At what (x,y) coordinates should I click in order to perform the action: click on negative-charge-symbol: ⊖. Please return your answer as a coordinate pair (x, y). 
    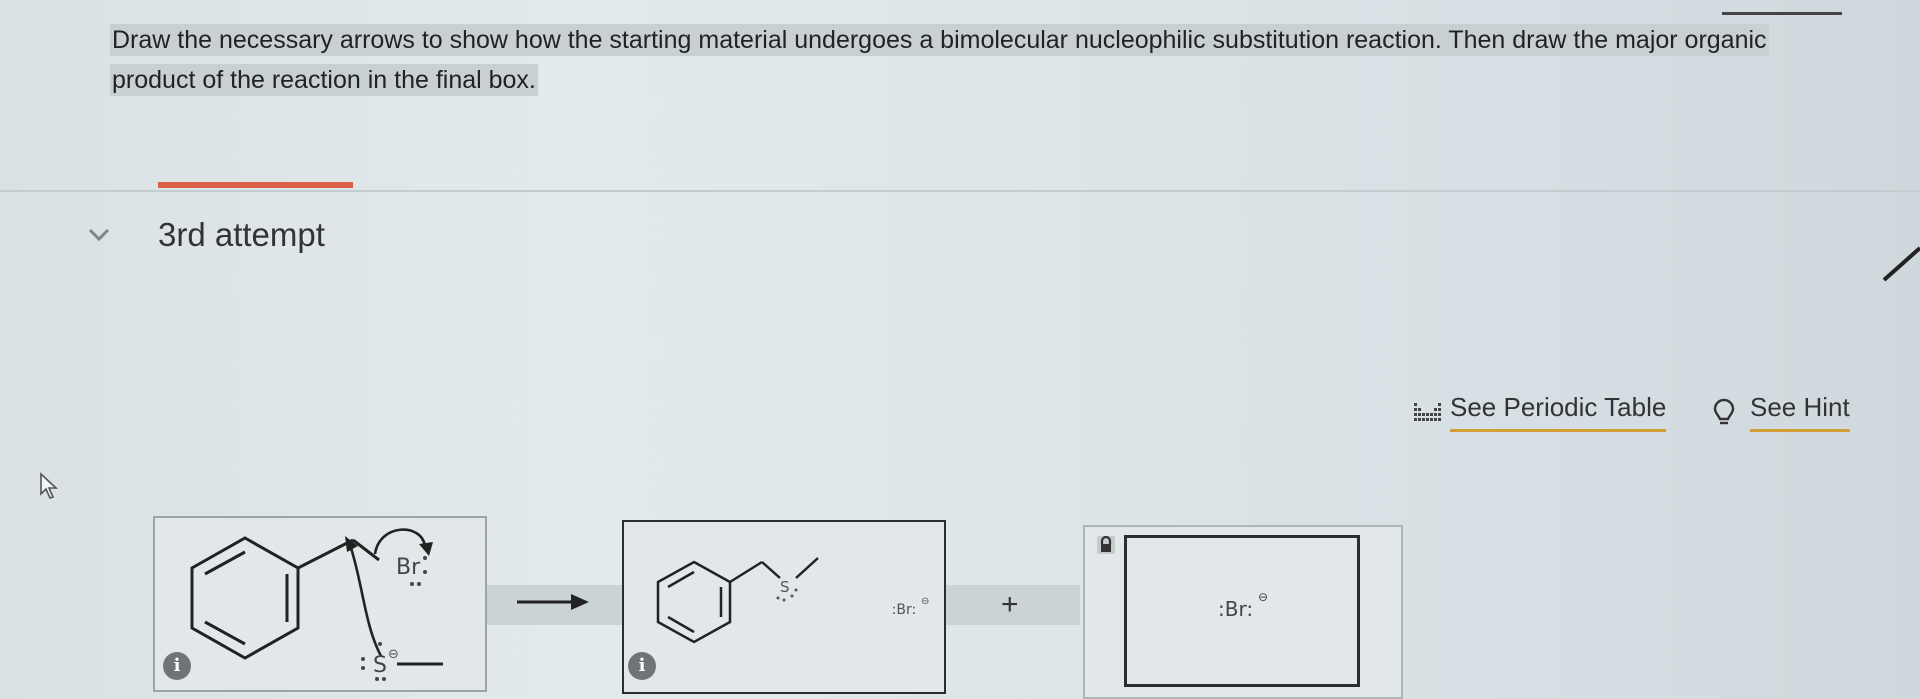
    Looking at the image, I should click on (393, 653).